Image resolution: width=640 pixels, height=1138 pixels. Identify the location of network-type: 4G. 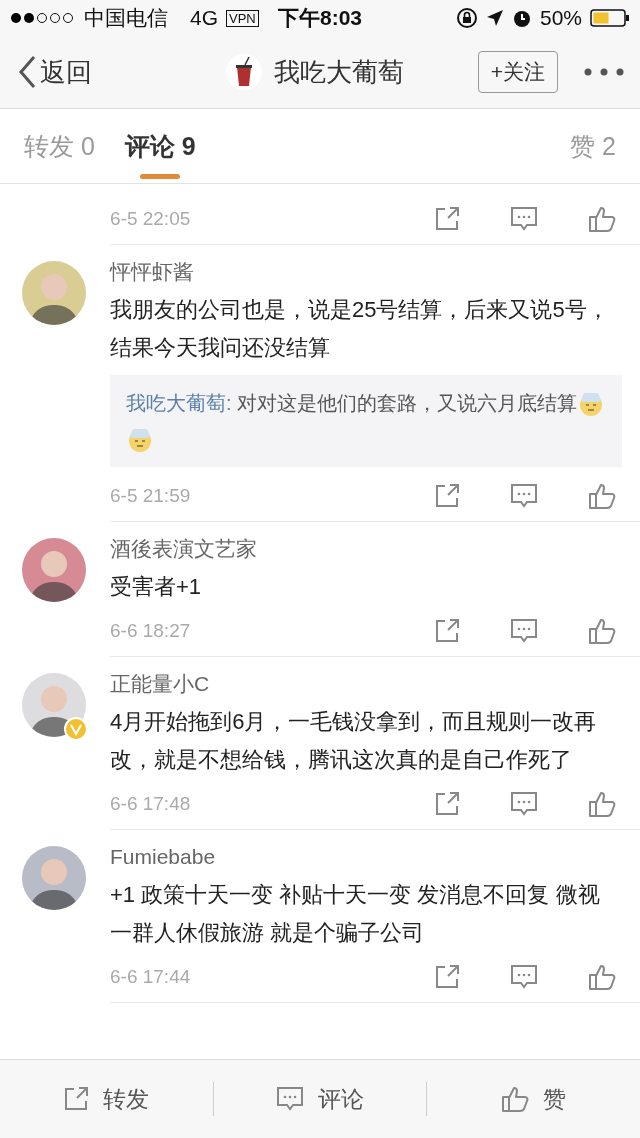
(204, 18).